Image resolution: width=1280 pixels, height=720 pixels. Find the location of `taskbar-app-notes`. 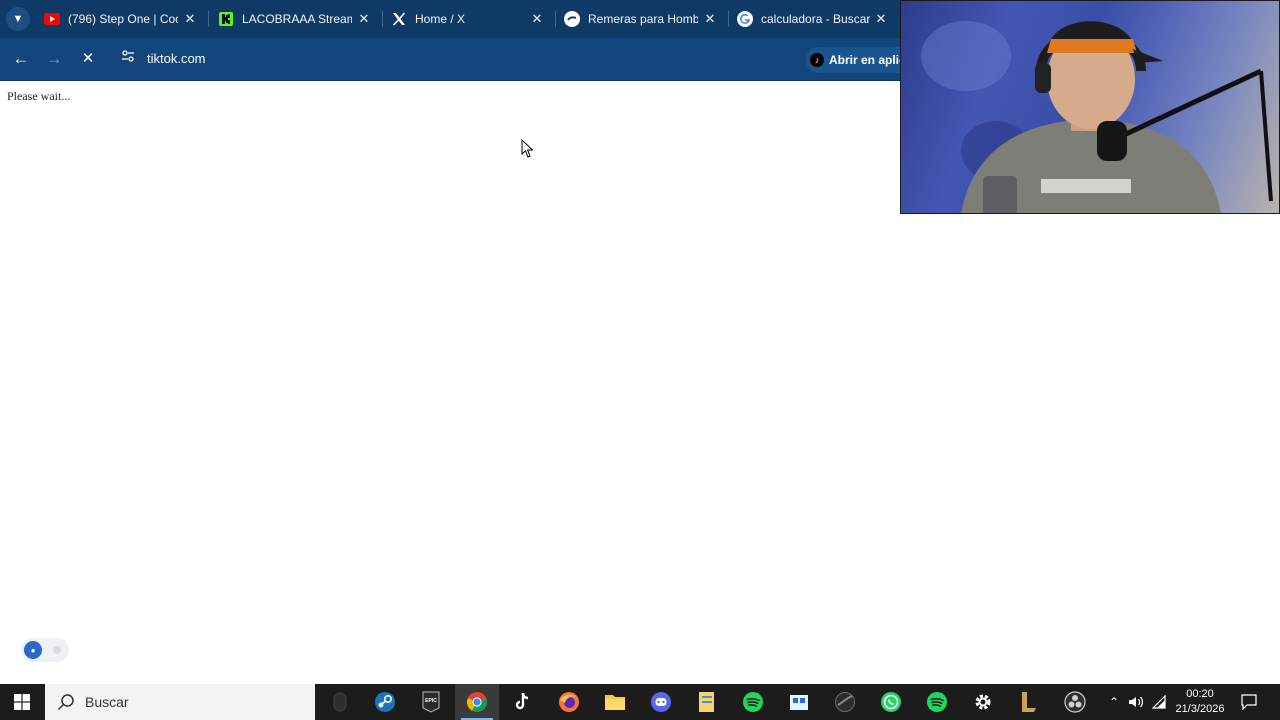

taskbar-app-notes is located at coordinates (707, 702).